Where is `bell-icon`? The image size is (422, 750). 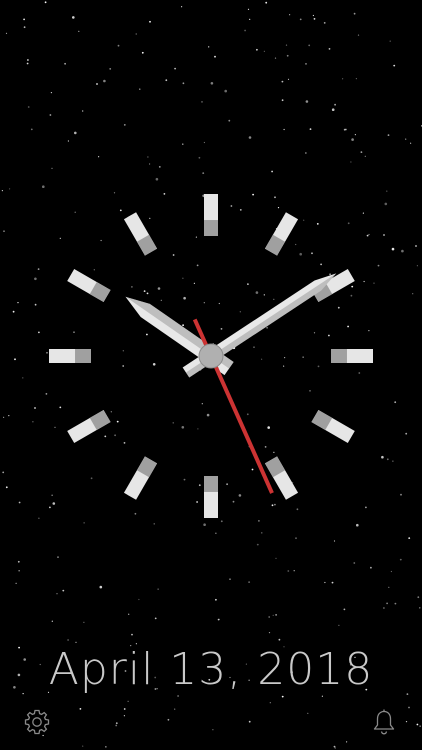 bell-icon is located at coordinates (384, 722).